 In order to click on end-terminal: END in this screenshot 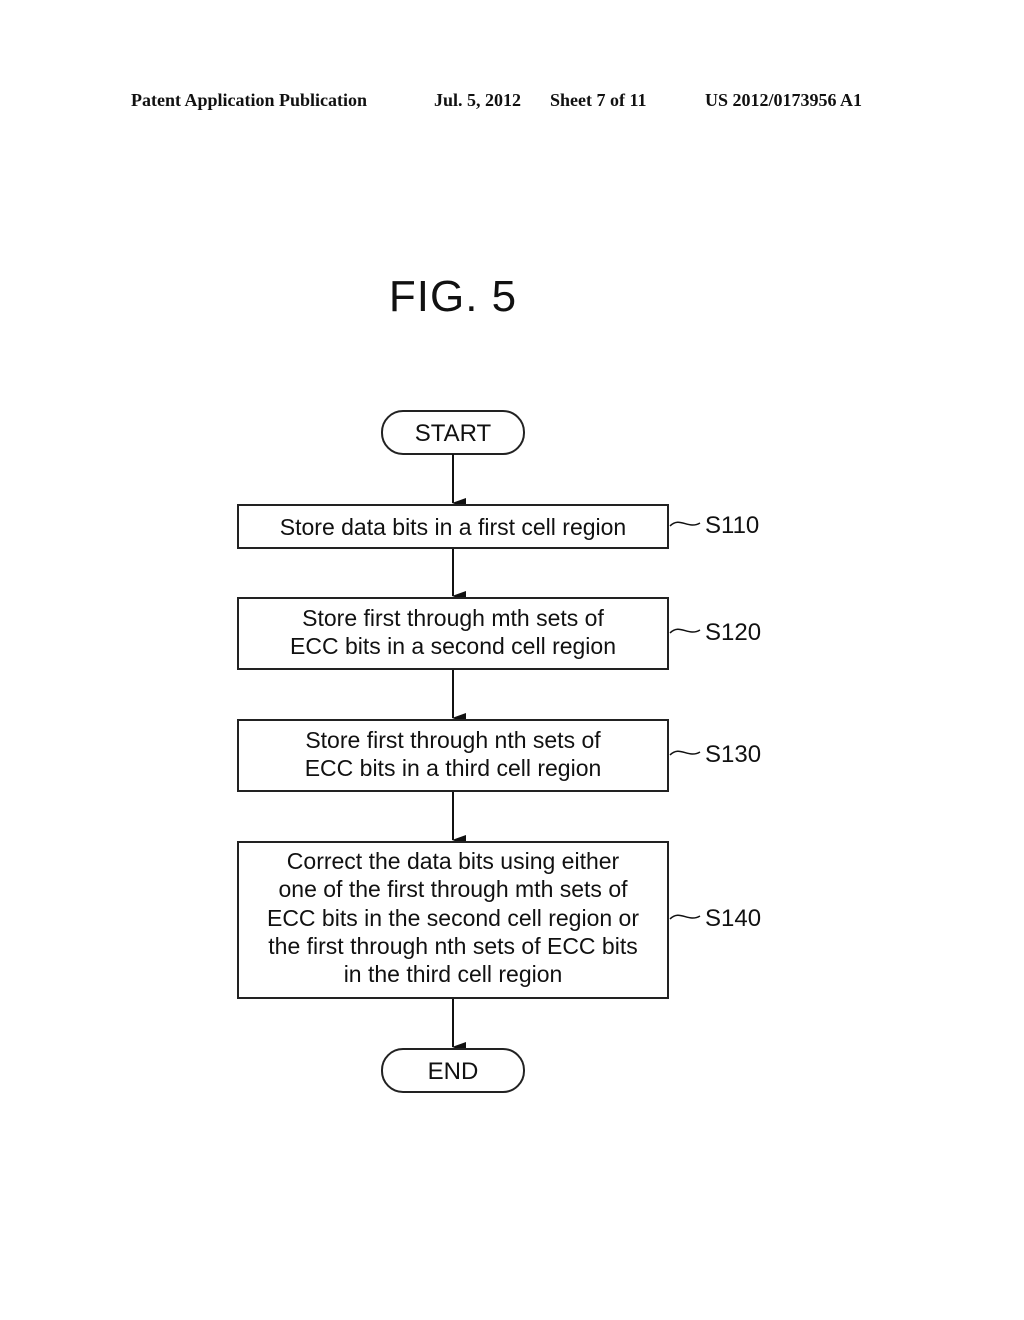, I will do `click(453, 1070)`.